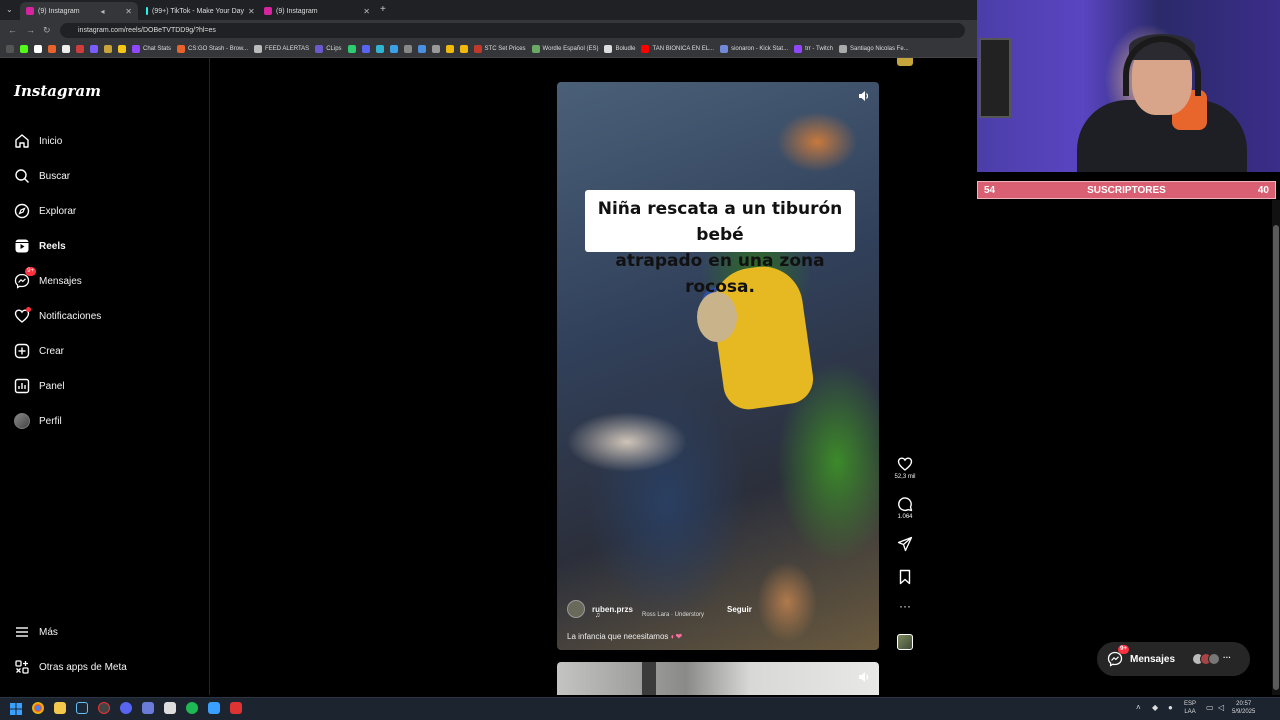 The width and height of the screenshot is (1280, 720). Describe the element at coordinates (383, 9) in the screenshot. I see `new-tab-button: +` at that location.